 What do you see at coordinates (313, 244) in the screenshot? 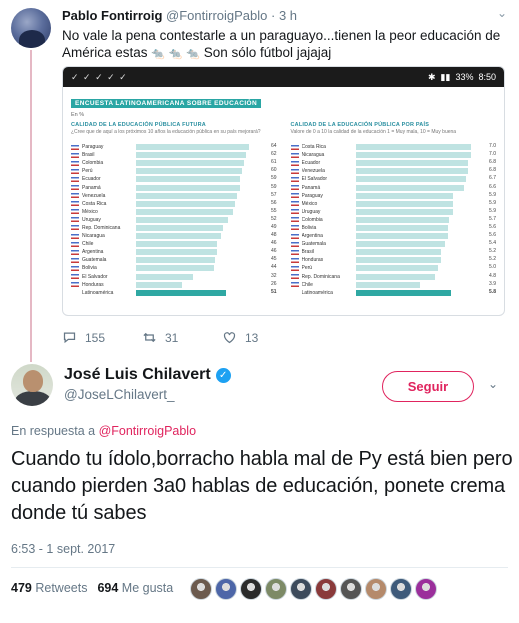
I see `category-label: Guatemala` at bounding box center [313, 244].